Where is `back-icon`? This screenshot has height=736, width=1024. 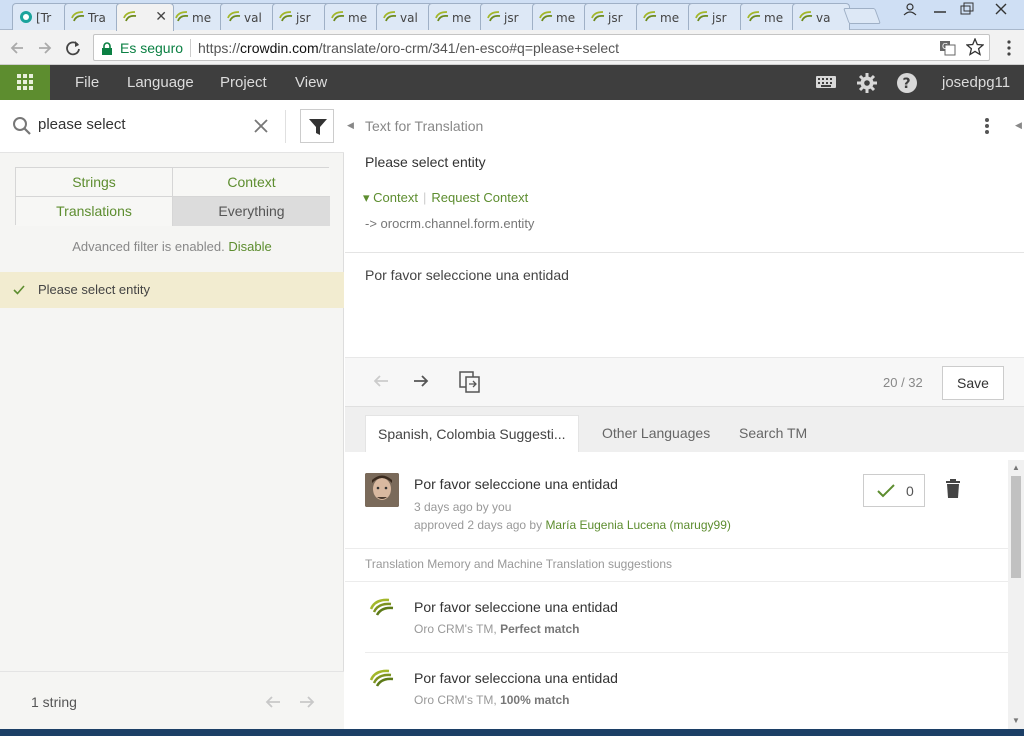 back-icon is located at coordinates (17, 48).